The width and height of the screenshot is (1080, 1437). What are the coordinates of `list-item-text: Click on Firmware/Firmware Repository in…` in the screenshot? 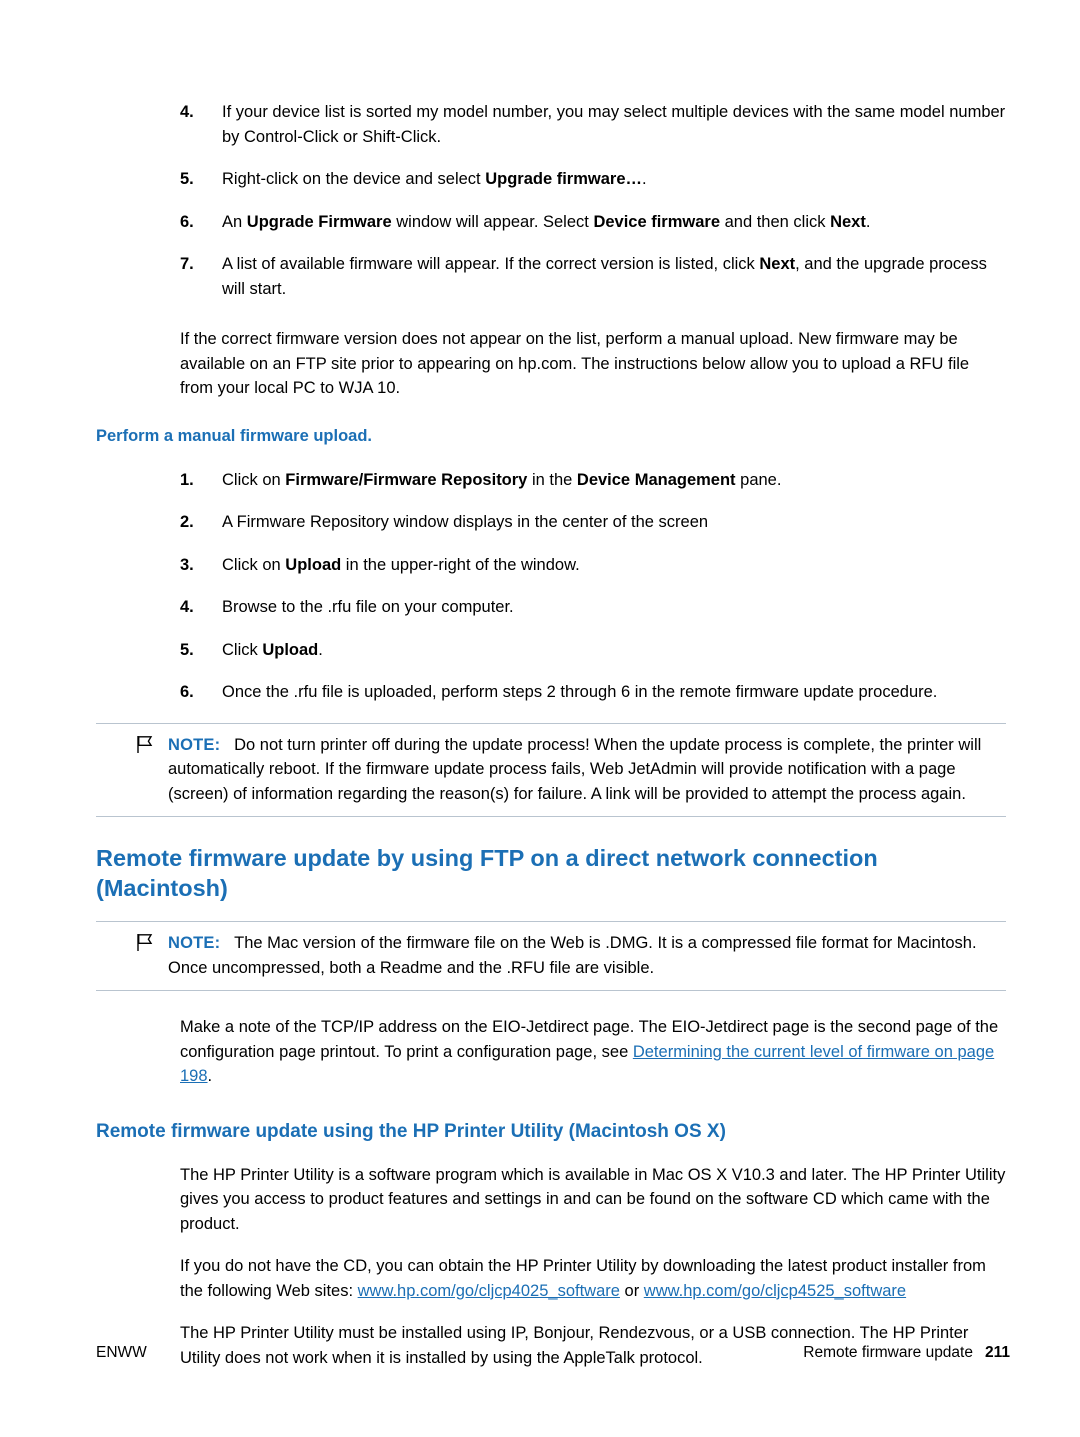 It's located at (614, 480).